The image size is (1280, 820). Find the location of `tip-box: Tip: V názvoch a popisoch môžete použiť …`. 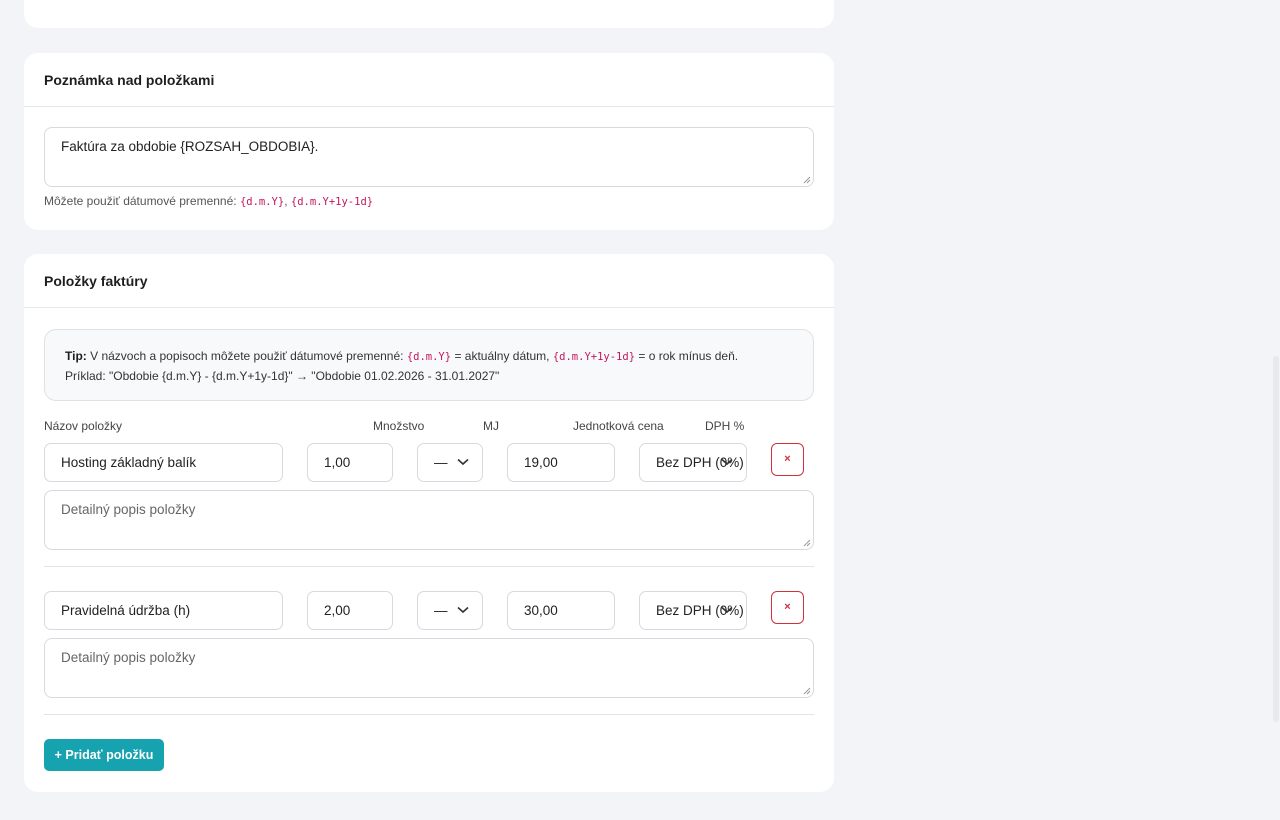

tip-box: Tip: V názvoch a popisoch môžete použiť … is located at coordinates (429, 365).